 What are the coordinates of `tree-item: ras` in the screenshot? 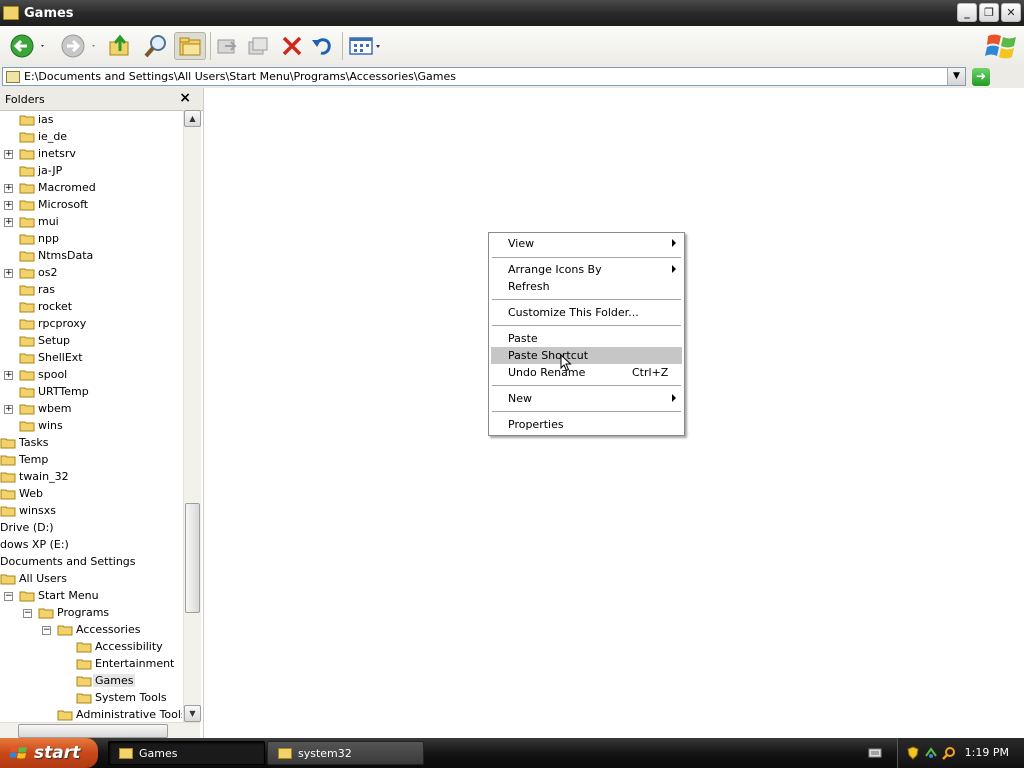 It's located at (91, 290).